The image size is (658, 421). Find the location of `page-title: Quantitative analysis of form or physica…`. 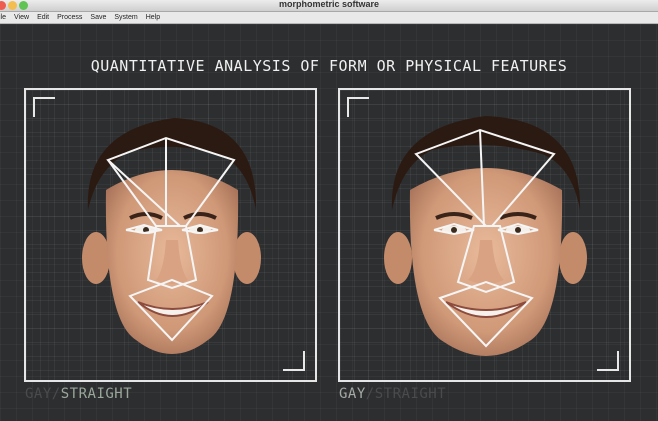

page-title: Quantitative analysis of form or physica… is located at coordinates (329, 66).